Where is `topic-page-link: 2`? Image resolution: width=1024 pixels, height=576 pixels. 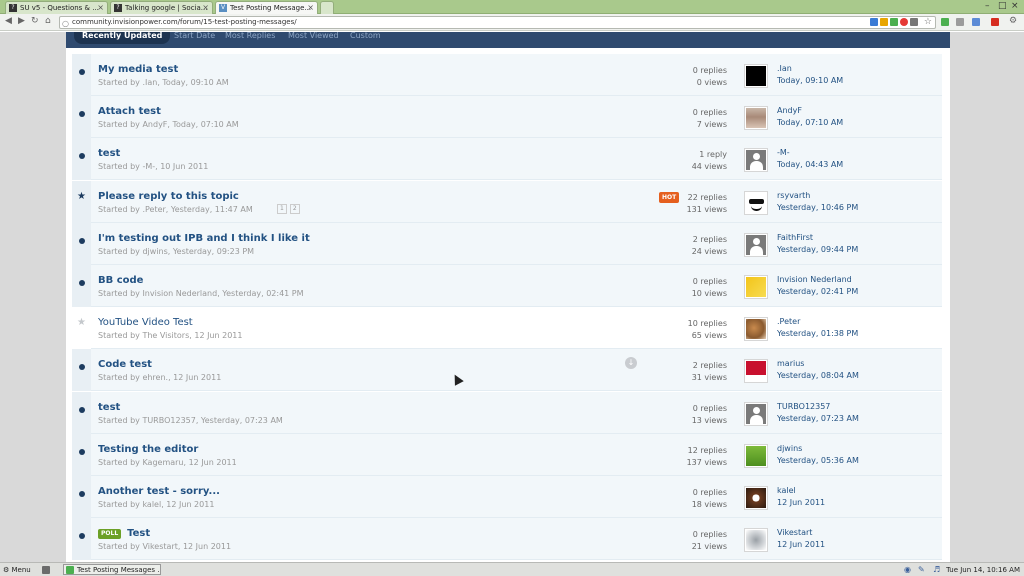
topic-page-link: 2 is located at coordinates (294, 208).